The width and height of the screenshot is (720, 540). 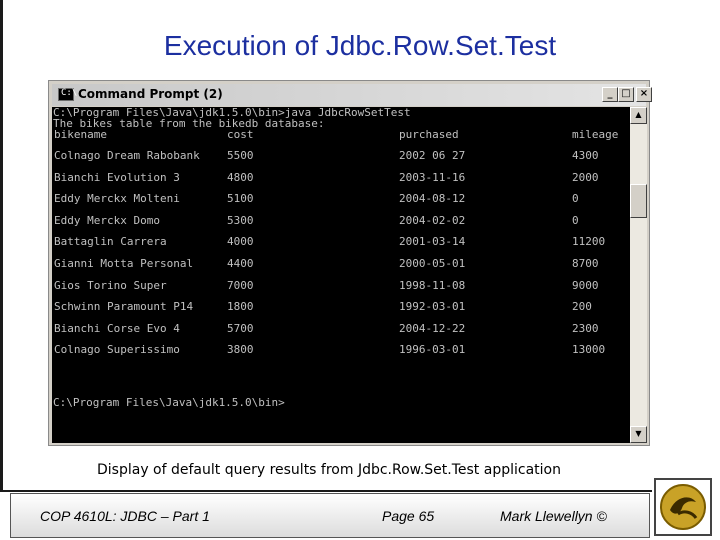 What do you see at coordinates (240, 220) in the screenshot?
I see `cell-cost: 5300` at bounding box center [240, 220].